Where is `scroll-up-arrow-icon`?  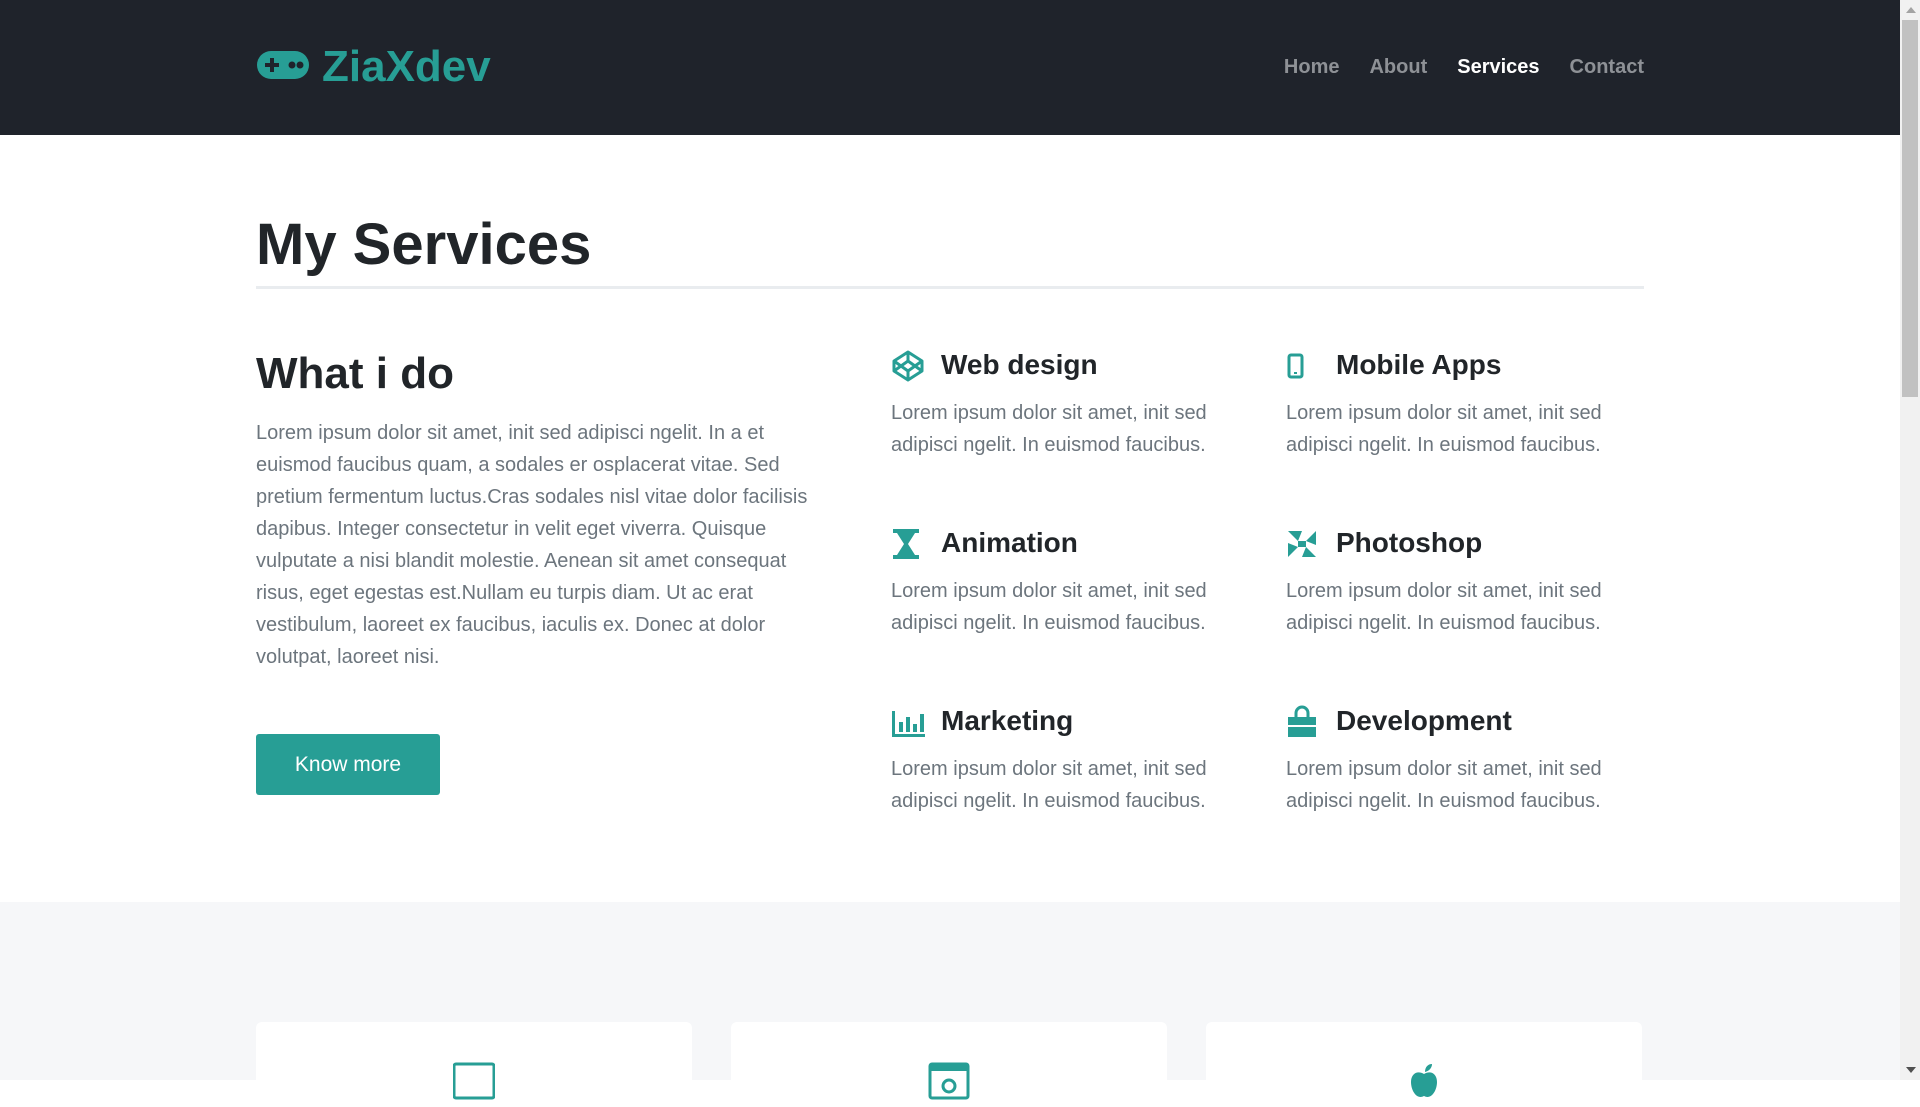 scroll-up-arrow-icon is located at coordinates (1911, 10).